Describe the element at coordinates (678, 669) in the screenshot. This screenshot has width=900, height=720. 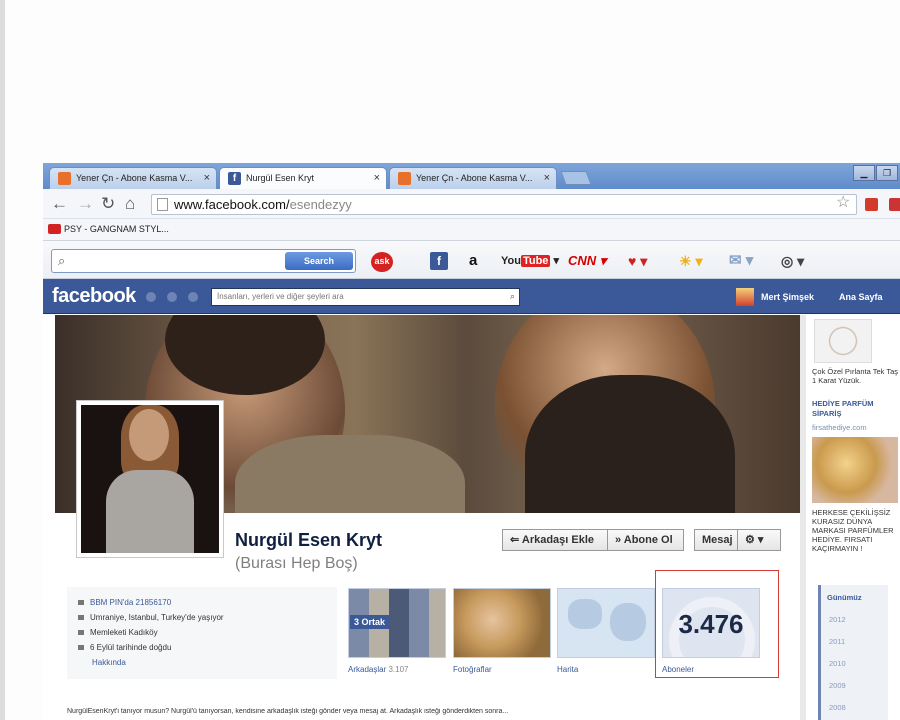
I see `subscribers-label: Aboneler` at that location.